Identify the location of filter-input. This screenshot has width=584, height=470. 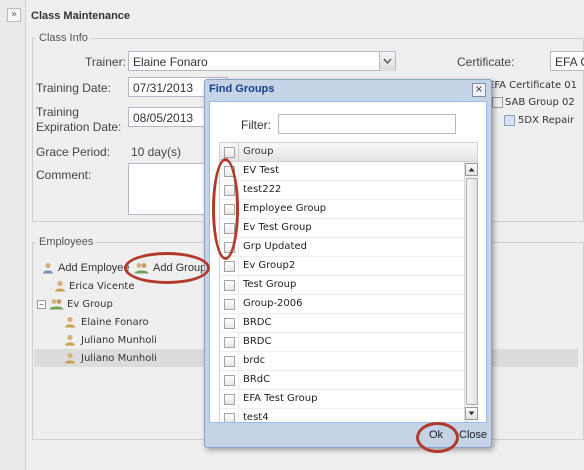
(367, 124).